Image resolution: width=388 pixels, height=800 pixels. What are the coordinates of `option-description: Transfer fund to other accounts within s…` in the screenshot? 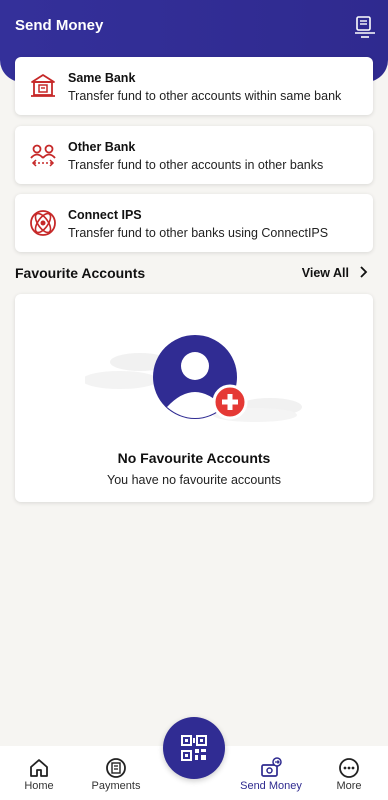 It's located at (205, 96).